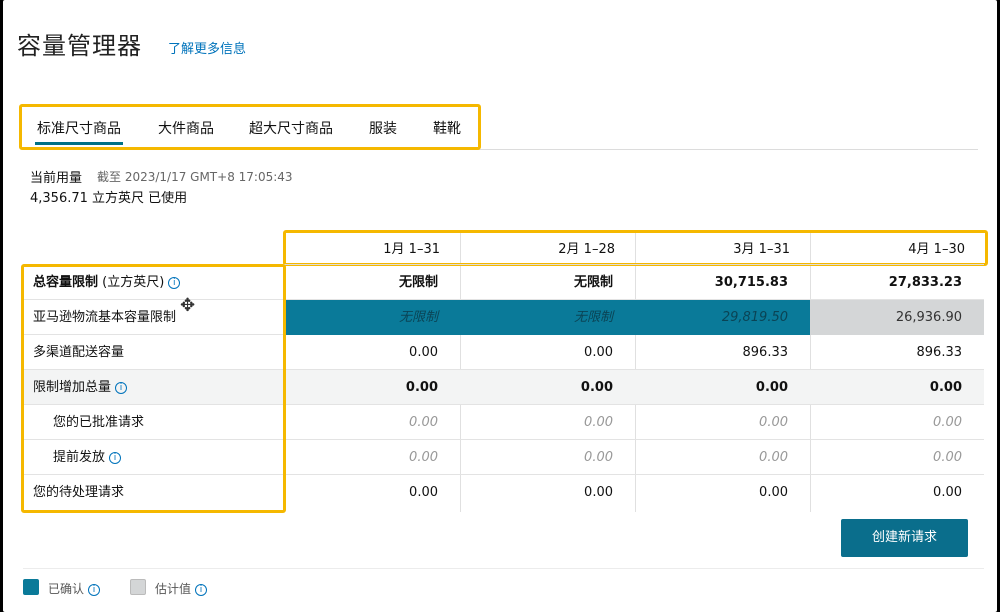 The width and height of the screenshot is (1000, 612). What do you see at coordinates (291, 128) in the screenshot?
I see `tab-oversize: 超大尺寸商品` at bounding box center [291, 128].